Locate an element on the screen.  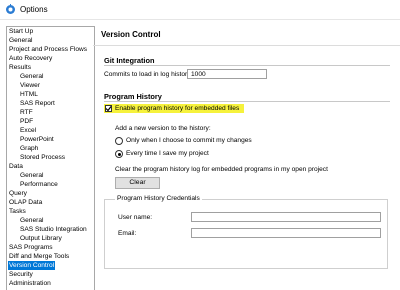
nav-item: Output Library is located at coordinates (41, 238).